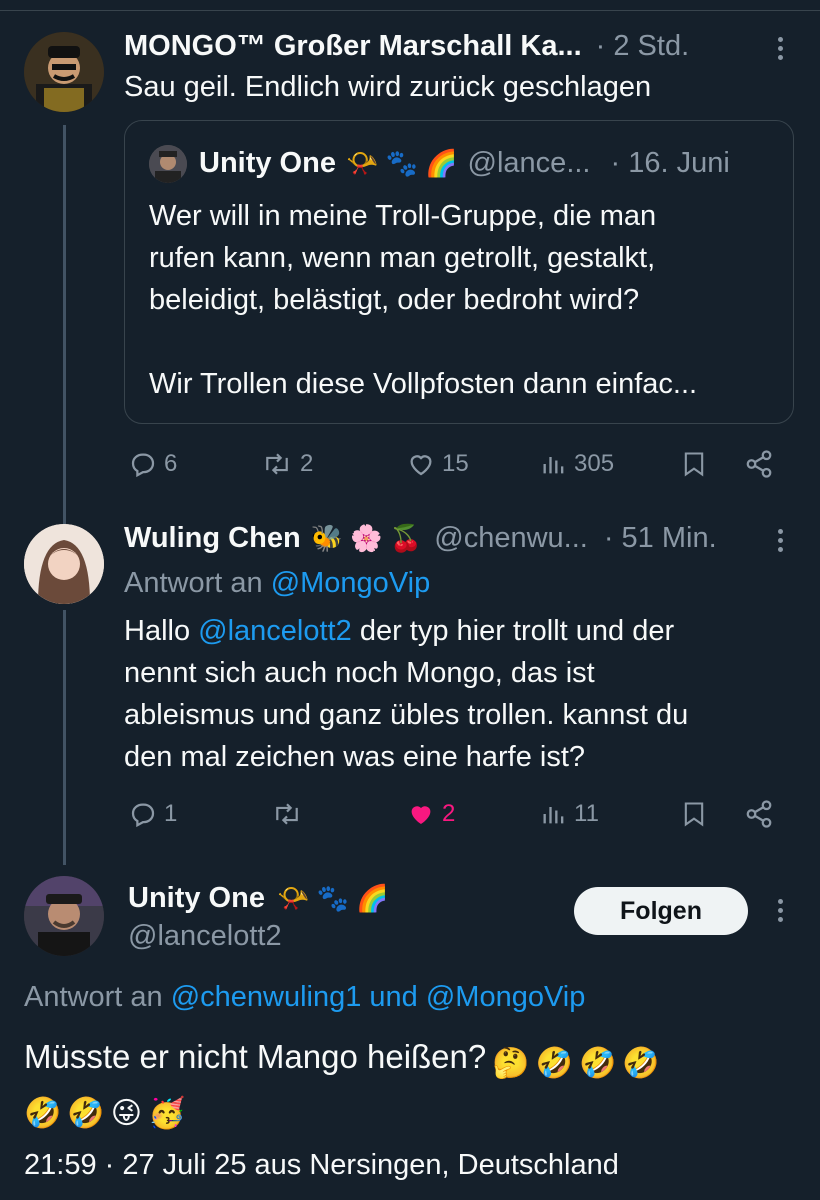  What do you see at coordinates (660, 538) in the screenshot?
I see `tweet-time: · 51 Min.` at bounding box center [660, 538].